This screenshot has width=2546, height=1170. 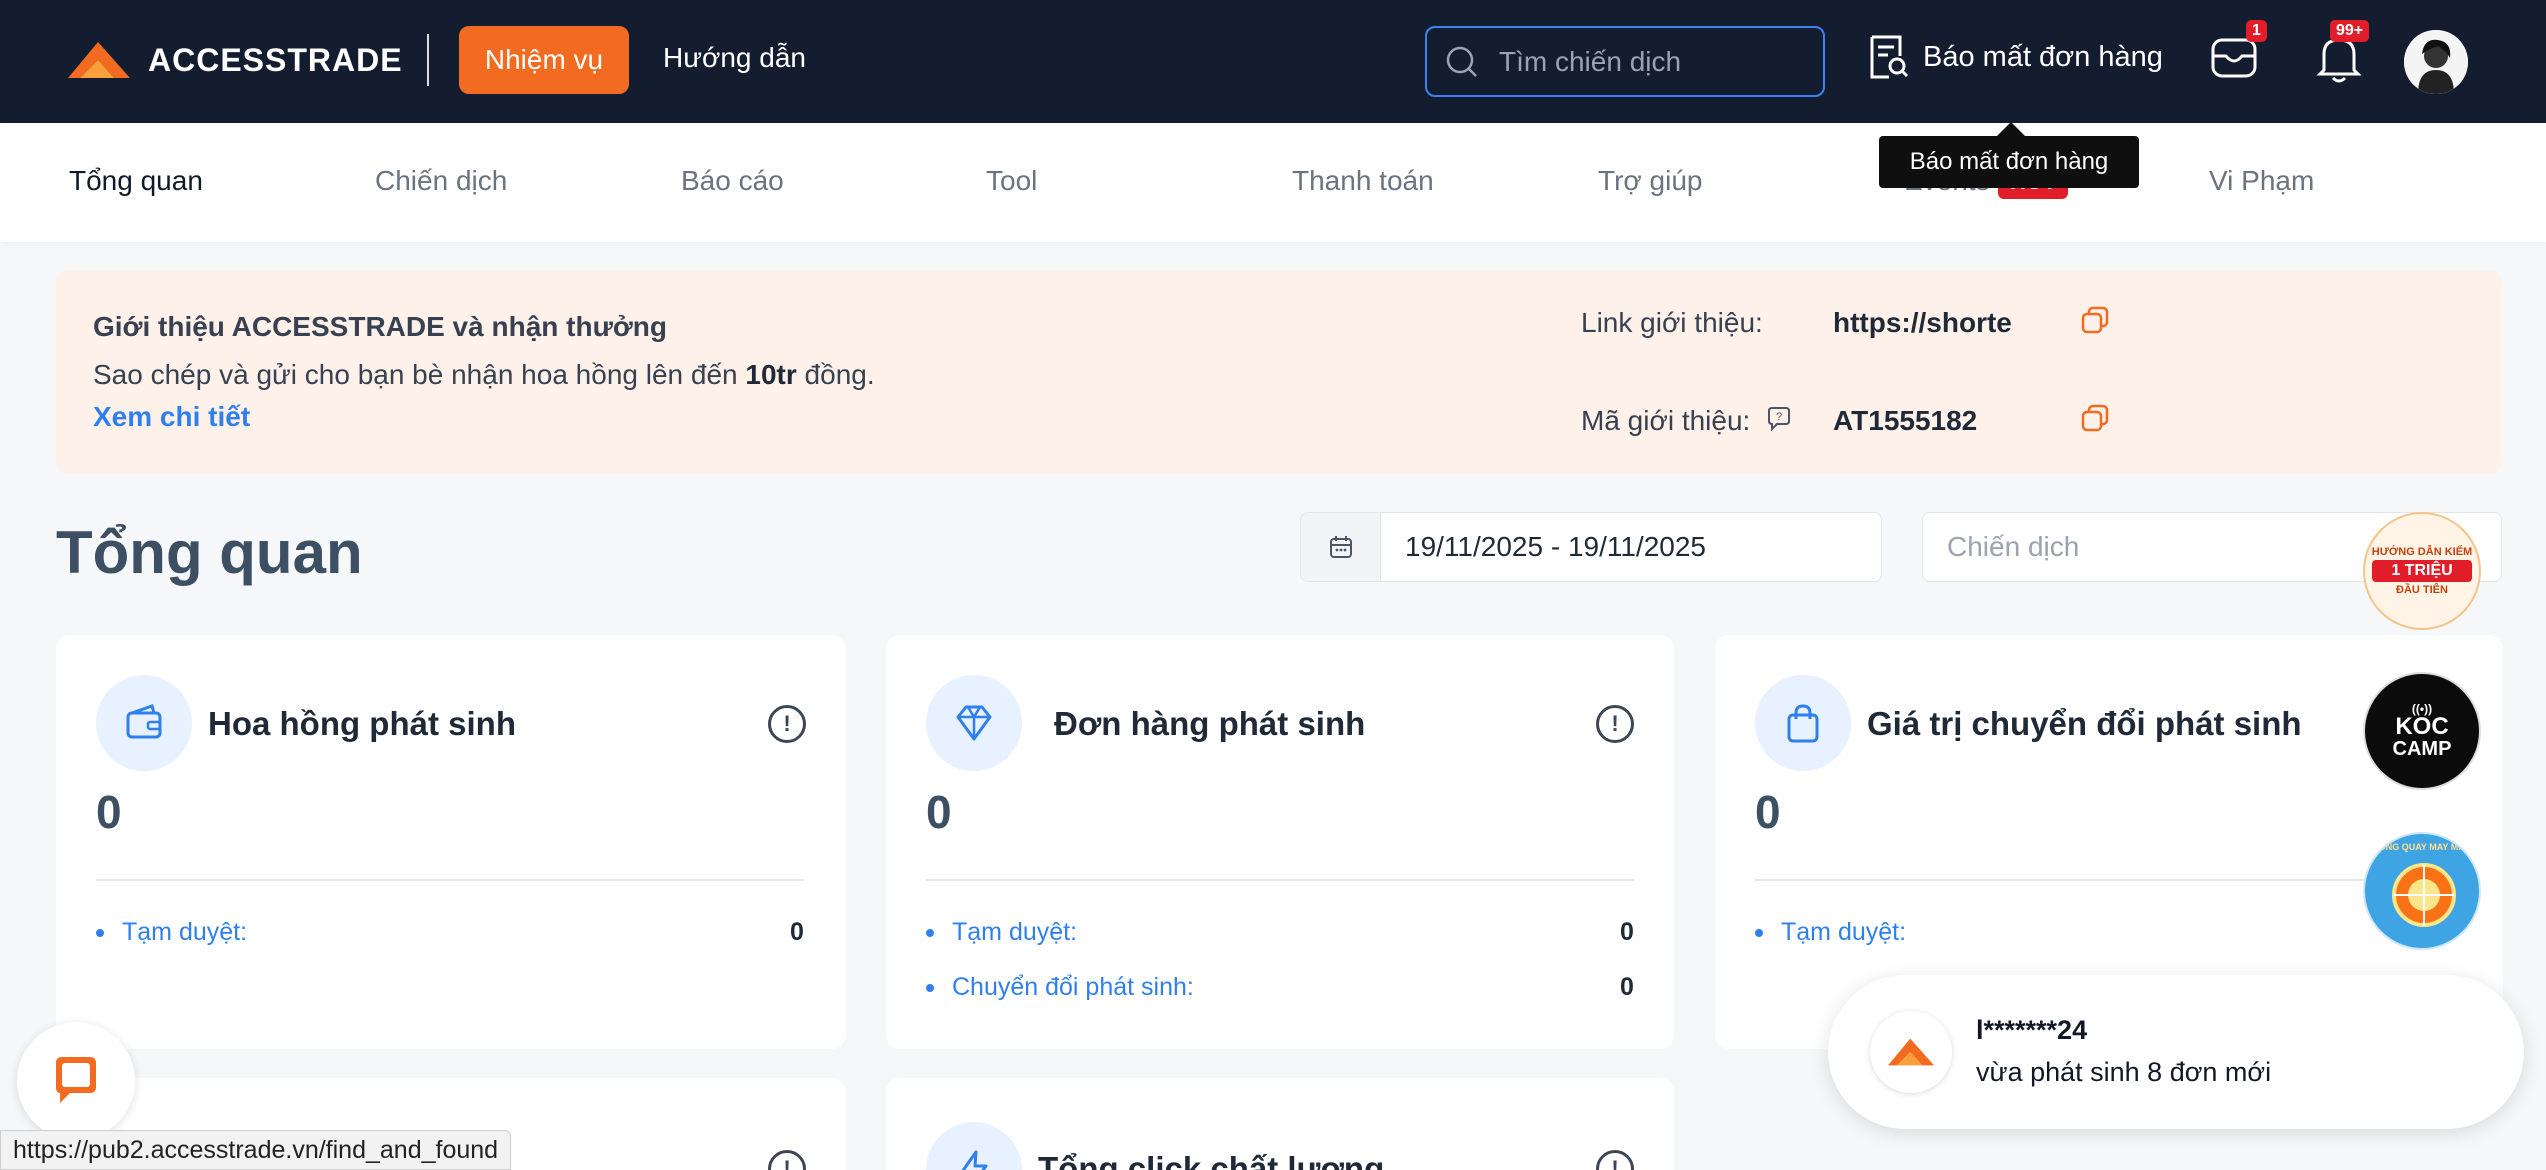 I want to click on guide-promo-badge: HƯỚNG DẪN KIẾM 1 TRIỆU ĐẦU TIÊN, so click(x=2422, y=571).